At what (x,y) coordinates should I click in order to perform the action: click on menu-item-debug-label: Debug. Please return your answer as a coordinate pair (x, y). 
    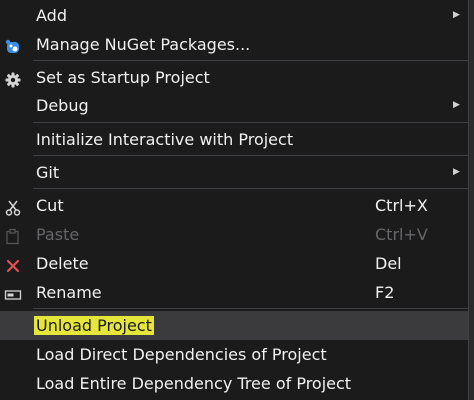
    Looking at the image, I should click on (62, 105).